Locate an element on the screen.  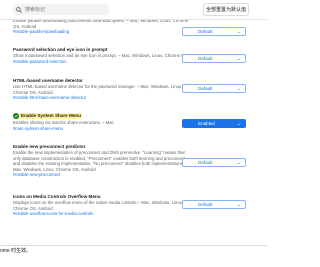
search-box is located at coordinates (61, 9).